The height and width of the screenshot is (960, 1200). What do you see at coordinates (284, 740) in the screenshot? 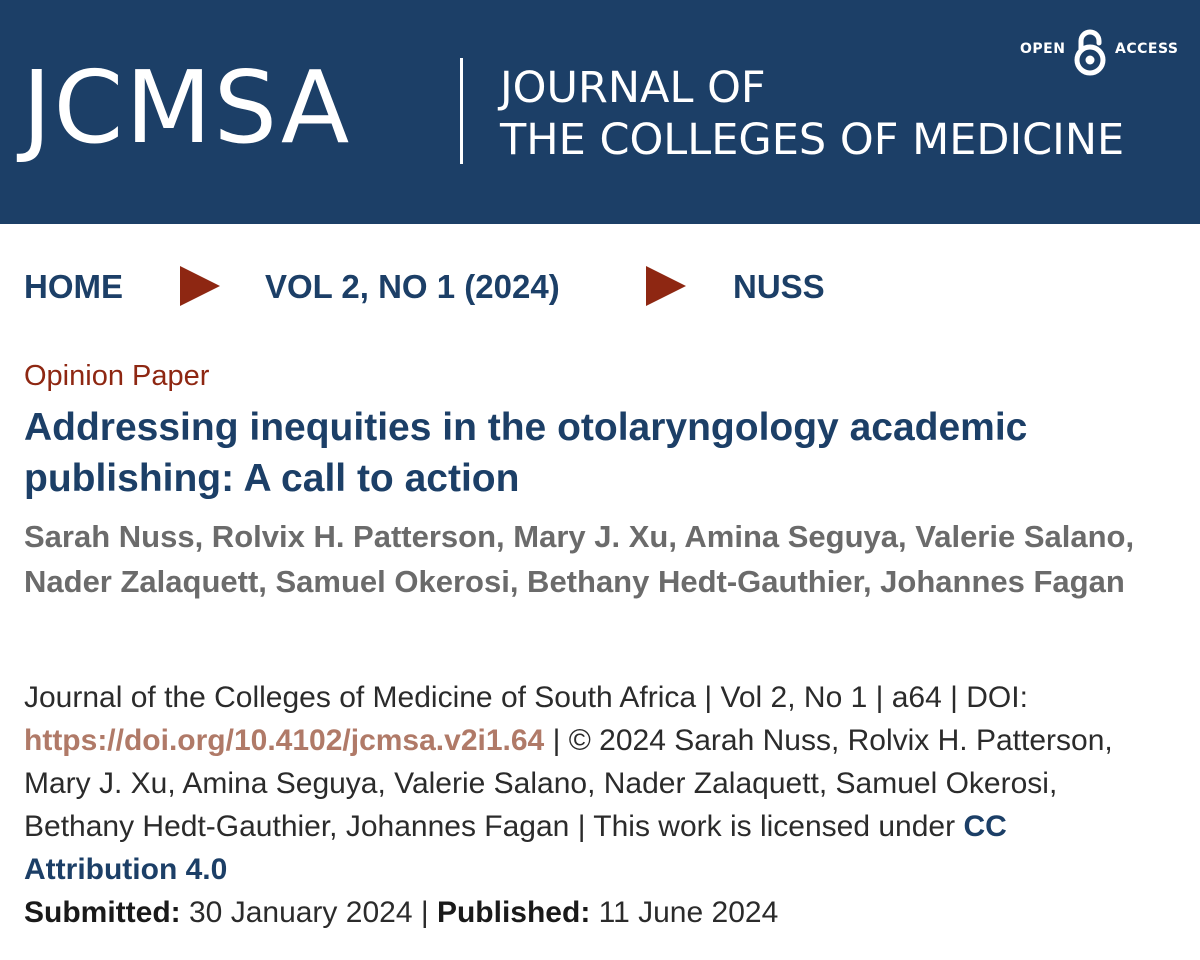
I see `doi-link: https://doi.org/10.4102/jcmsa.v2i1.64` at bounding box center [284, 740].